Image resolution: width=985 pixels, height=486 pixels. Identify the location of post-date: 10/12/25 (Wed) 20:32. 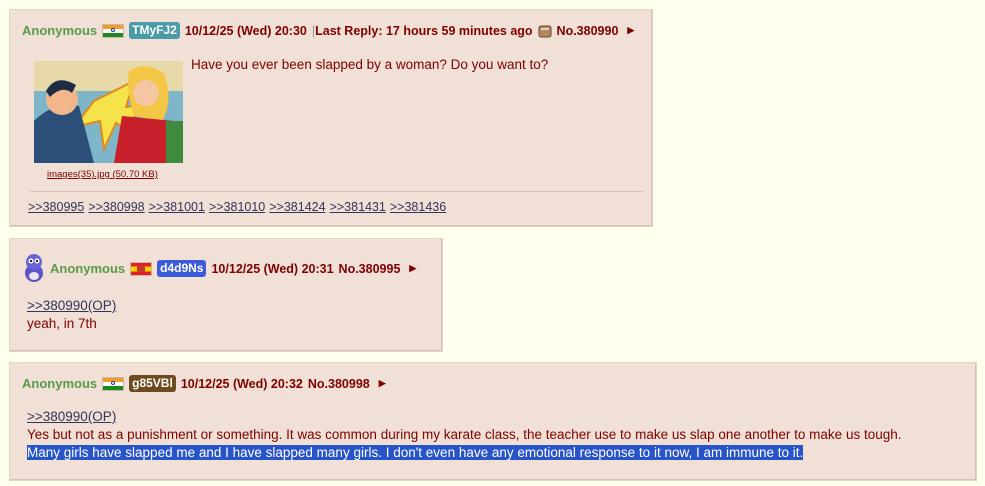
(241, 383).